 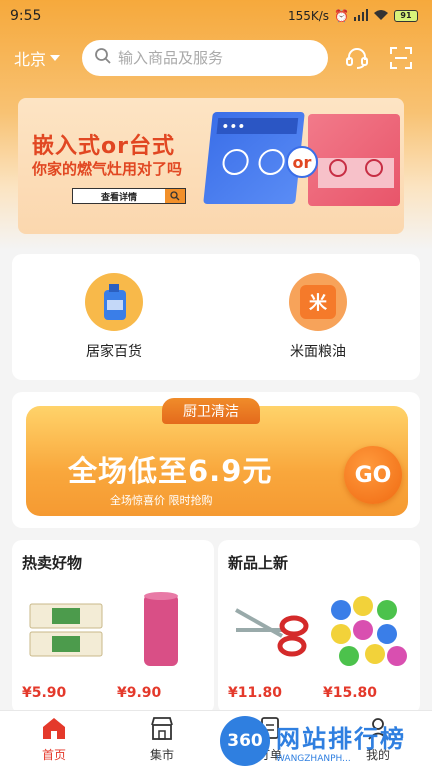 I want to click on market-icon, so click(x=162, y=729).